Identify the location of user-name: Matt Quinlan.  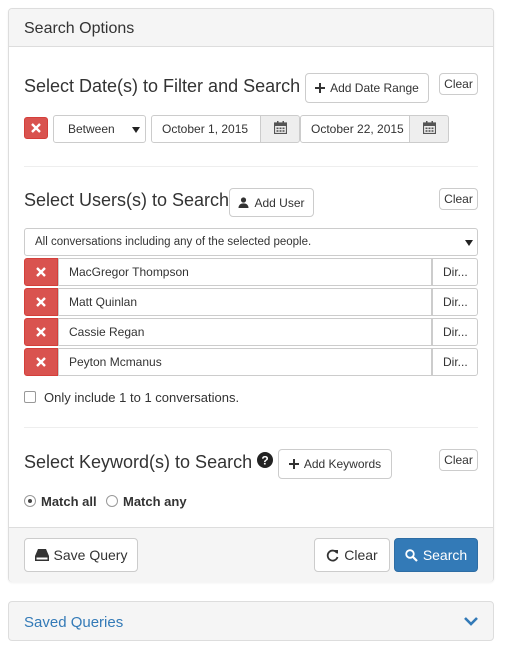
(103, 302).